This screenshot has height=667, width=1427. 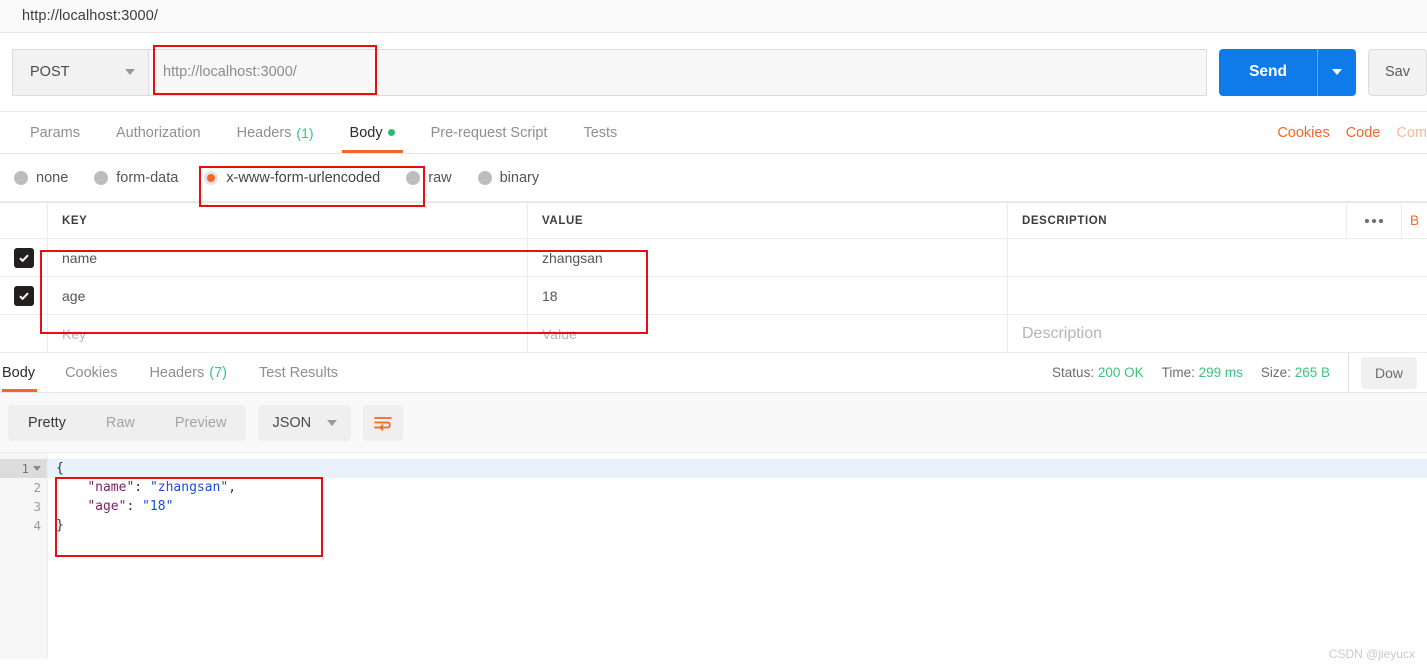 I want to click on request-tab-title: http://localhost:3000/, so click(x=79, y=16).